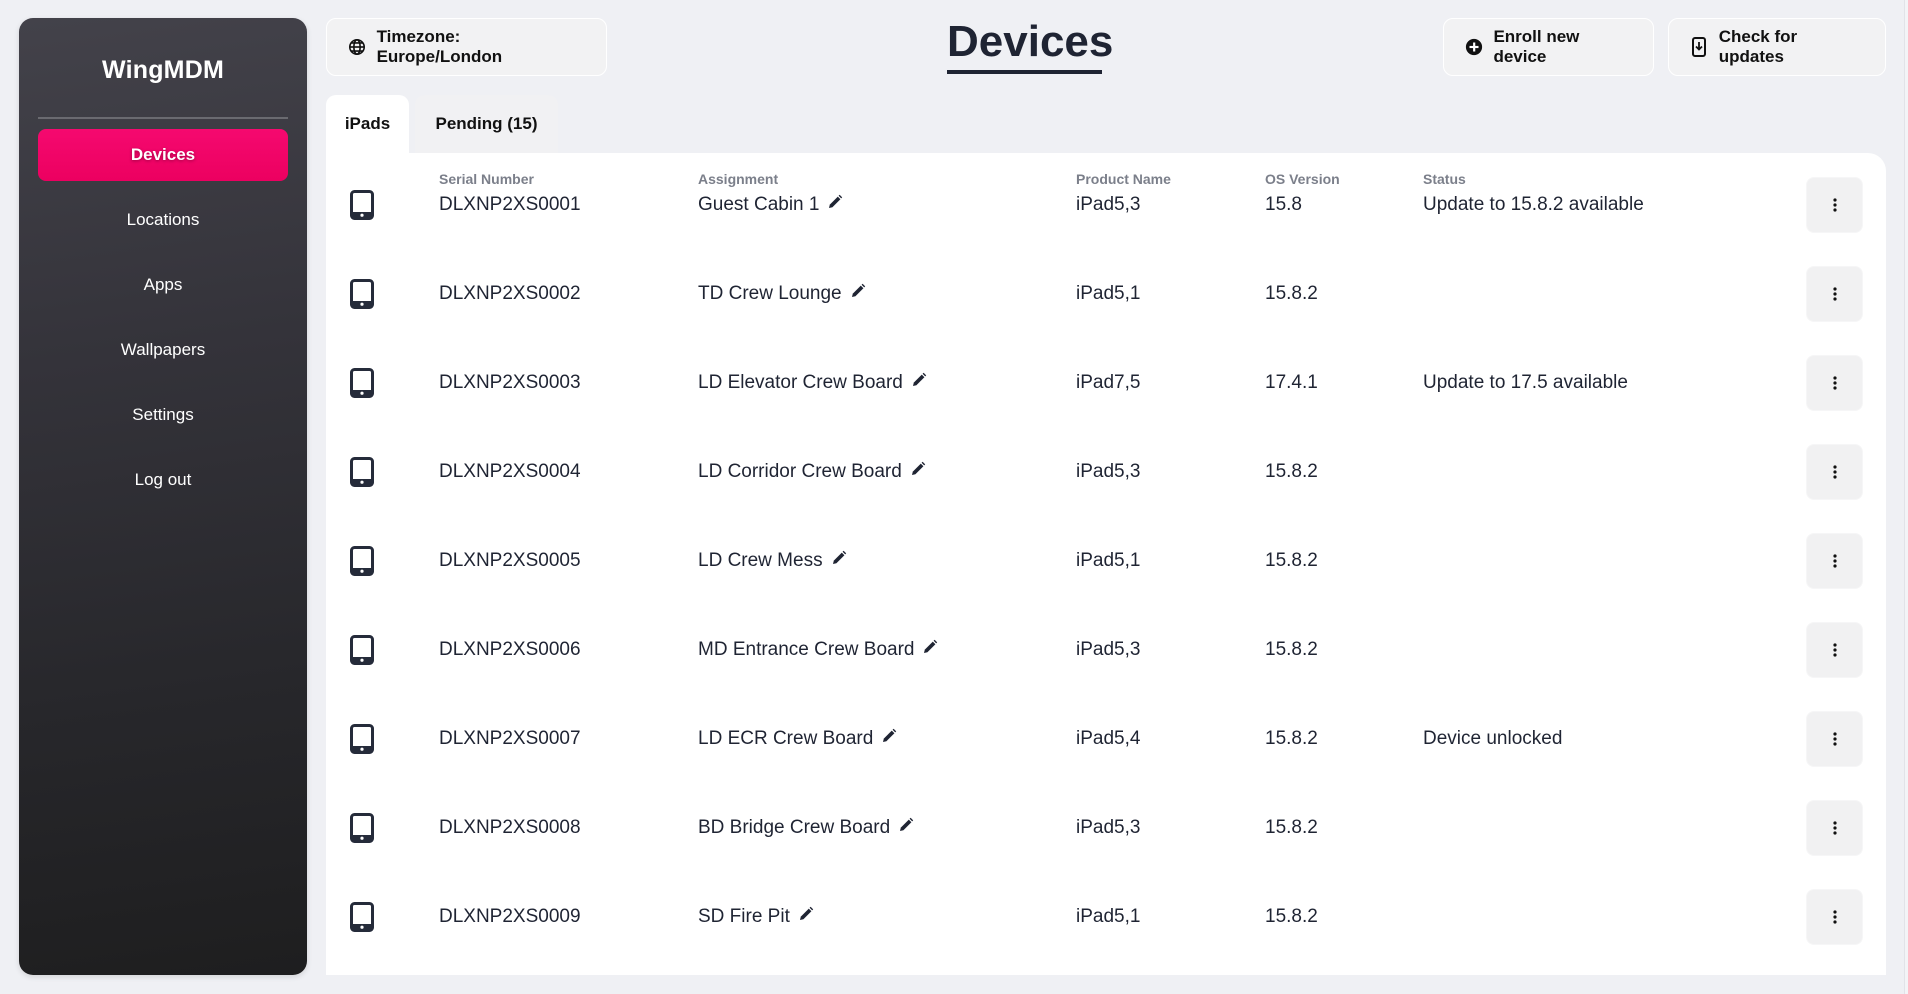  I want to click on serial-number: DLXNP2XS0001, so click(510, 204).